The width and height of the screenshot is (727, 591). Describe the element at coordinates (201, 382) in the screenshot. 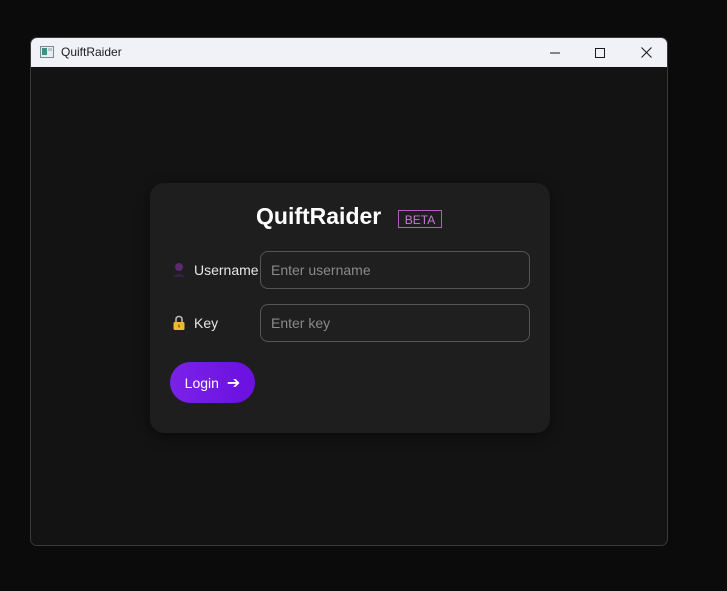

I see `login-button-label: Login` at that location.